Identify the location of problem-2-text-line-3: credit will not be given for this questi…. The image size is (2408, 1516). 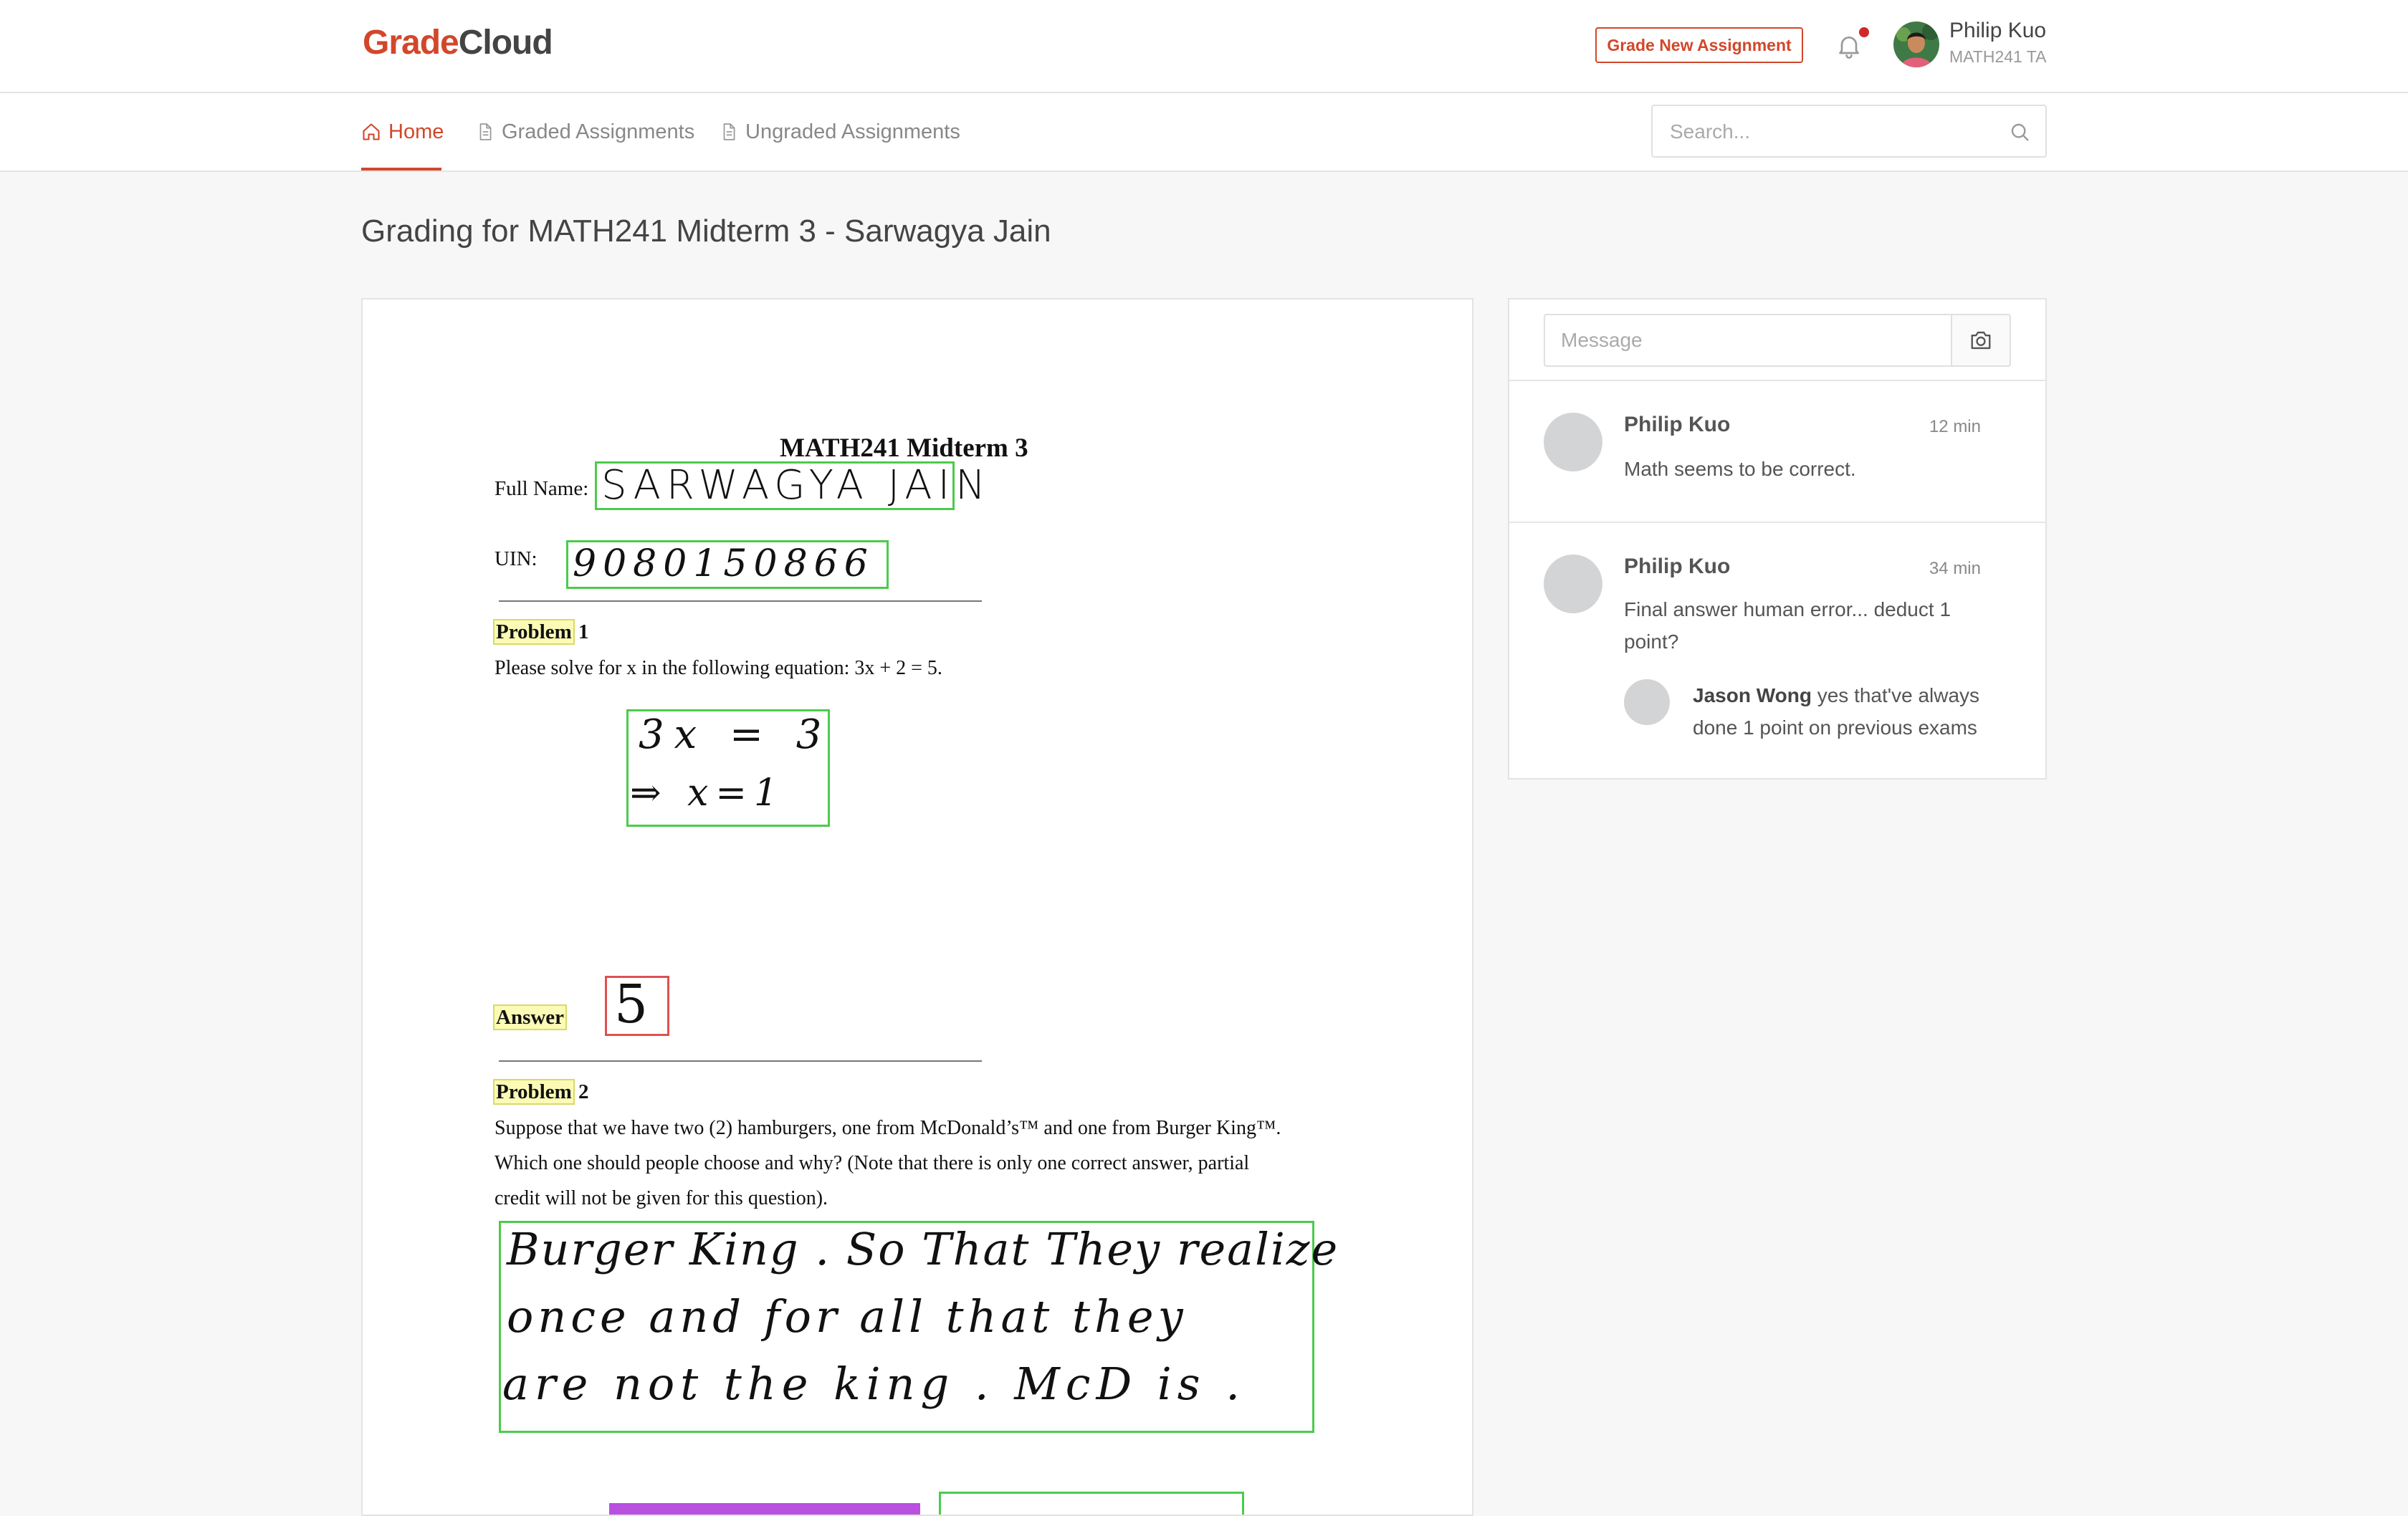
(661, 1198).